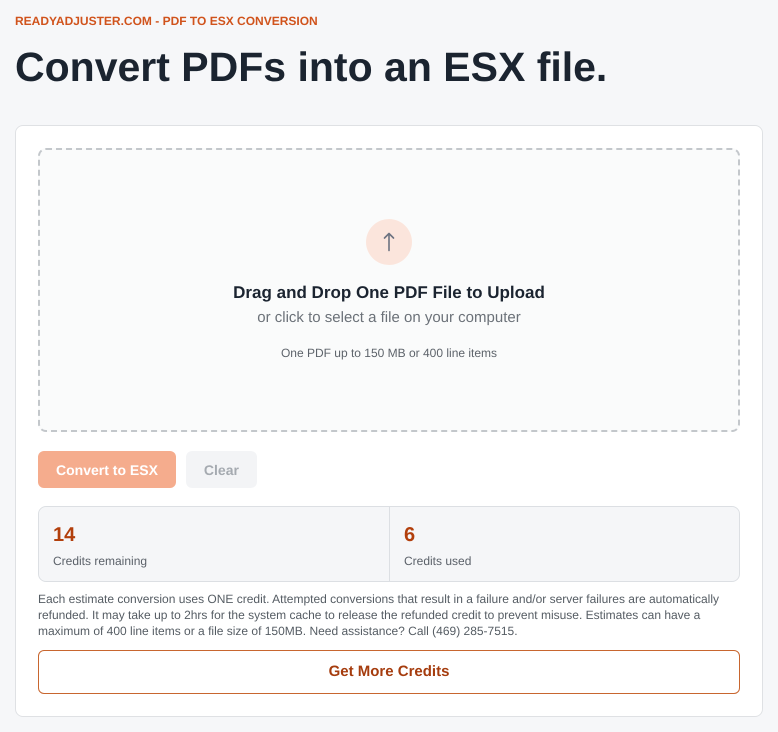 The image size is (778, 732). What do you see at coordinates (389, 318) in the screenshot?
I see `dropzone-subtitle: or click to select a file on your computer` at bounding box center [389, 318].